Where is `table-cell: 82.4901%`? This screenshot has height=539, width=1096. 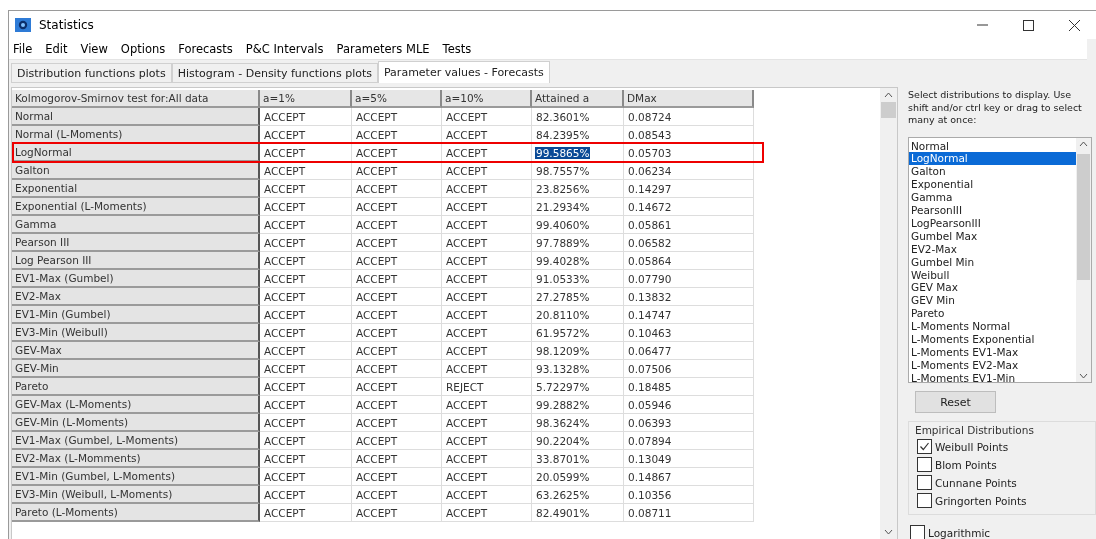 table-cell: 82.4901% is located at coordinates (578, 513).